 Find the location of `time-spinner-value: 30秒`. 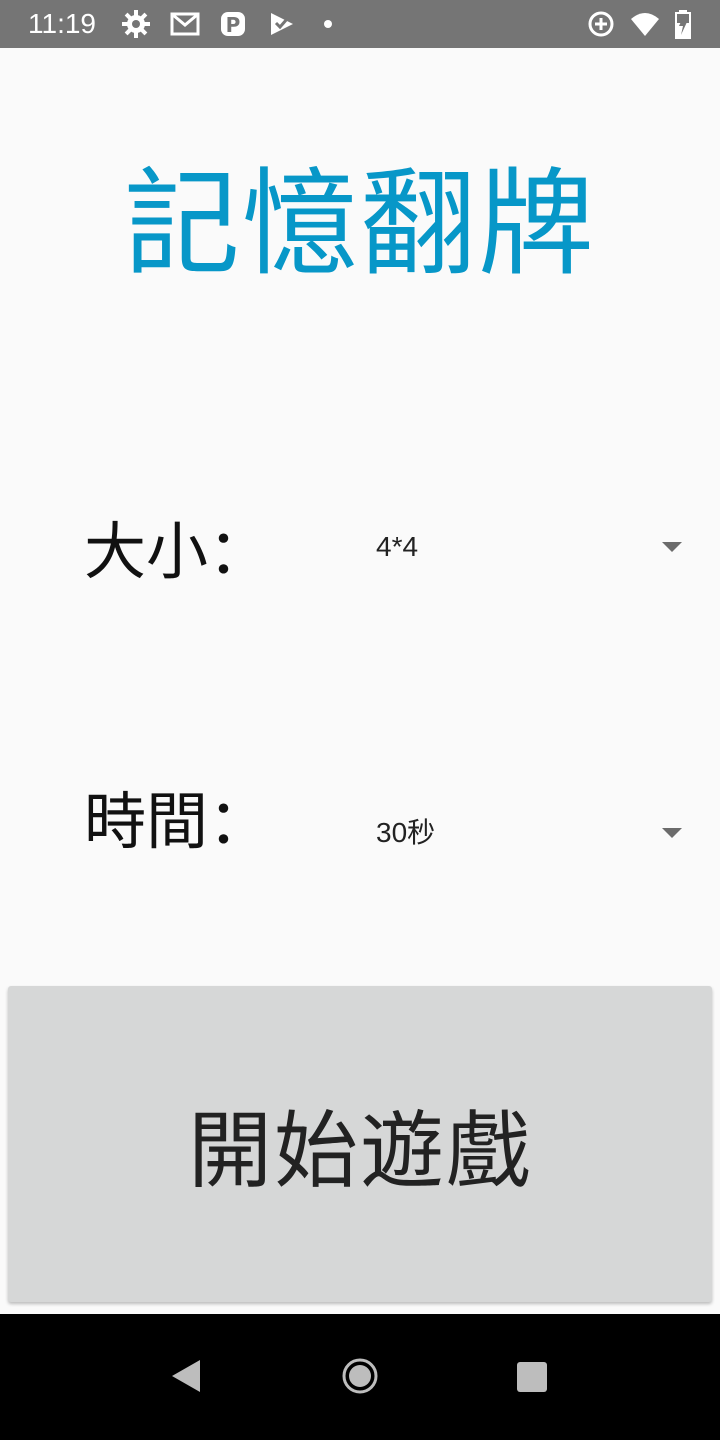

time-spinner-value: 30秒 is located at coordinates (406, 832).